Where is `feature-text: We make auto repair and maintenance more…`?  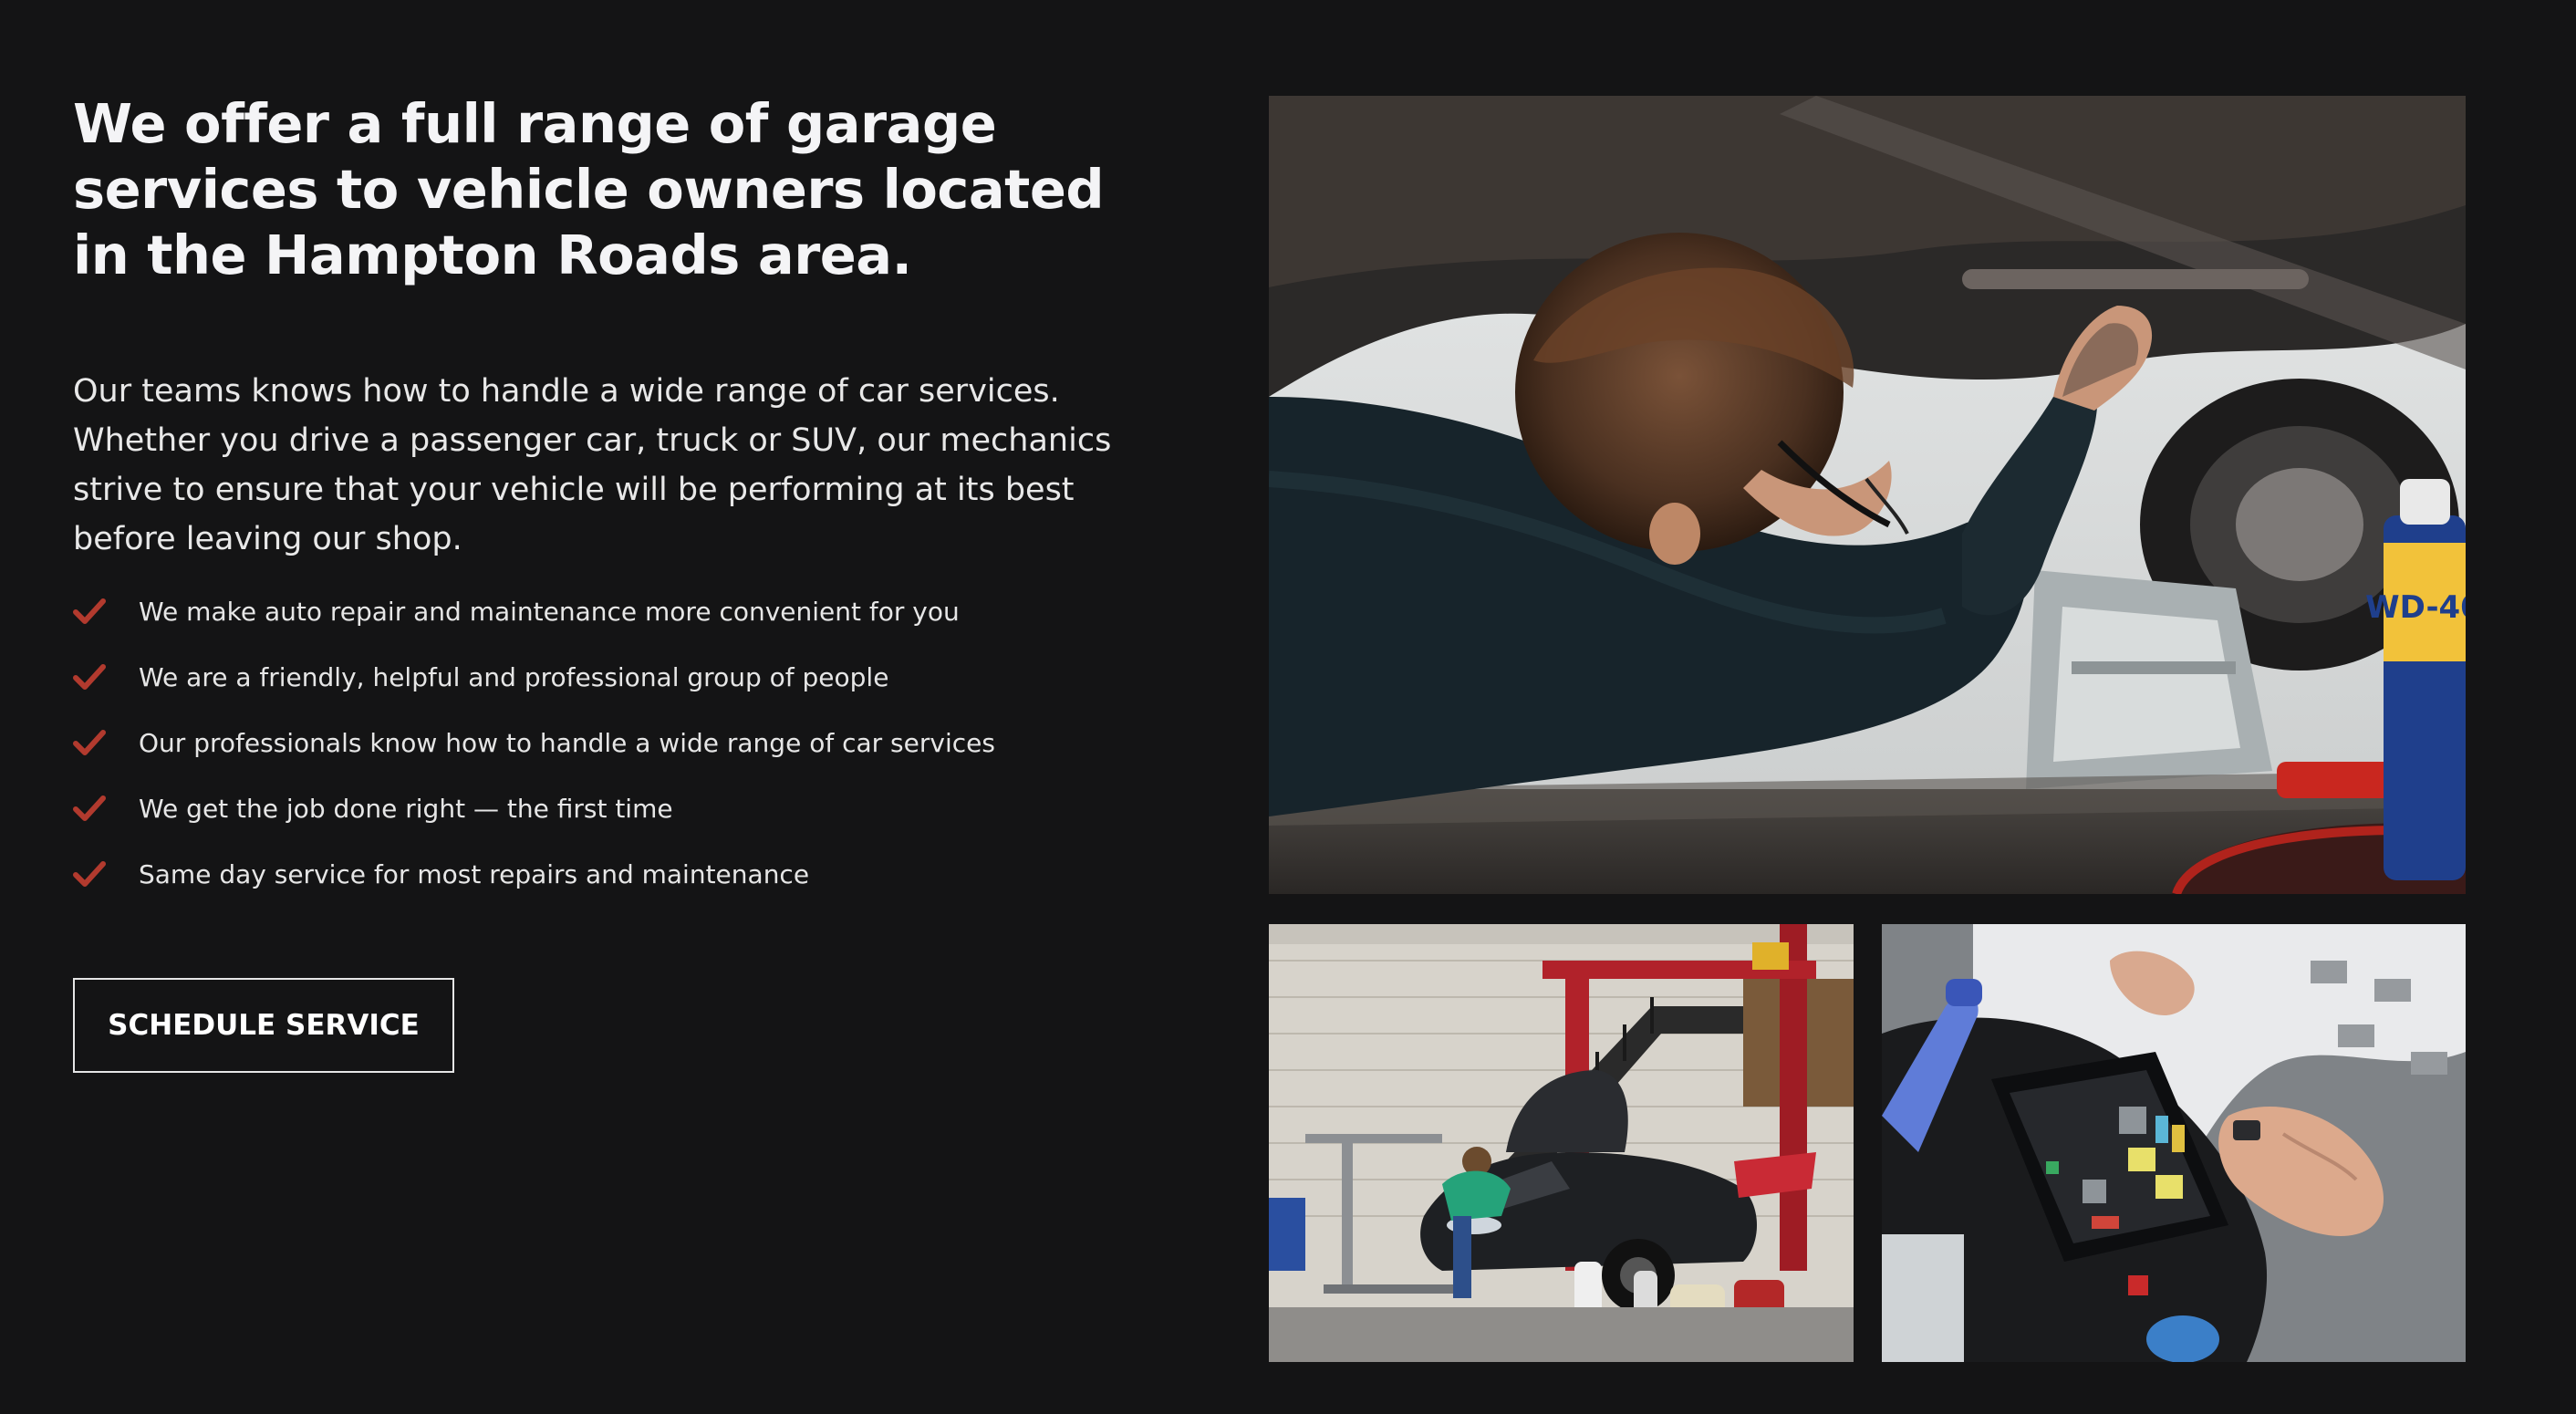 feature-text: We make auto repair and maintenance more… is located at coordinates (549, 611).